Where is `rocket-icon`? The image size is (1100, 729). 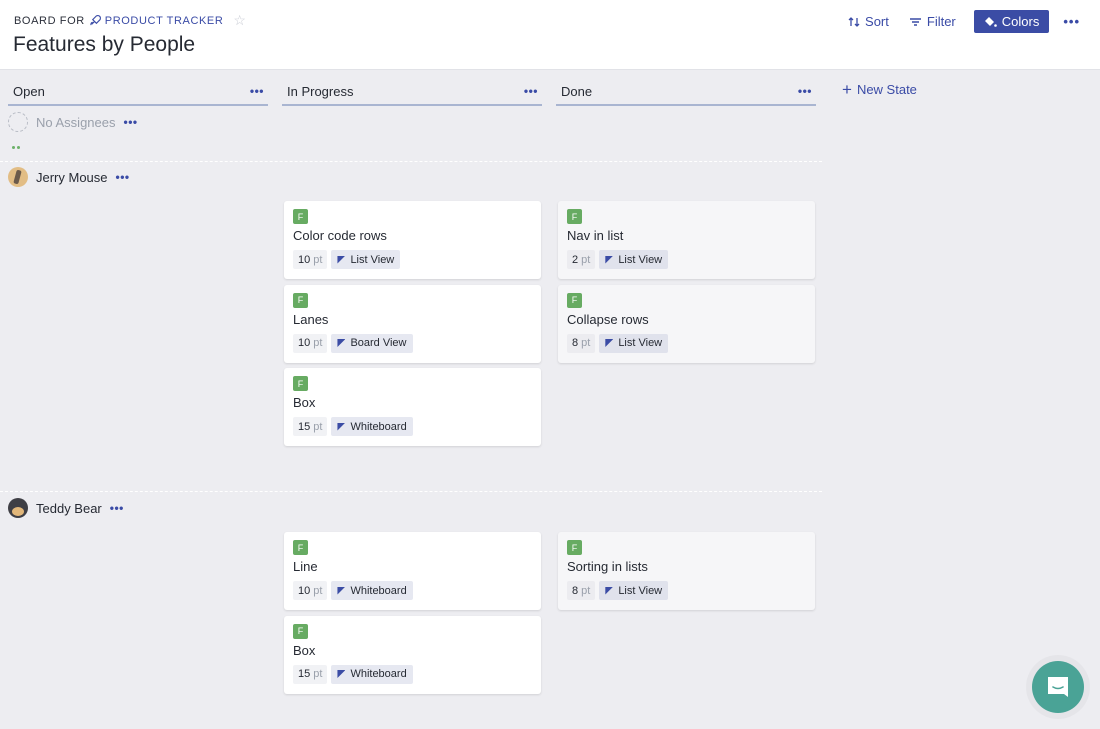
rocket-icon is located at coordinates (95, 20).